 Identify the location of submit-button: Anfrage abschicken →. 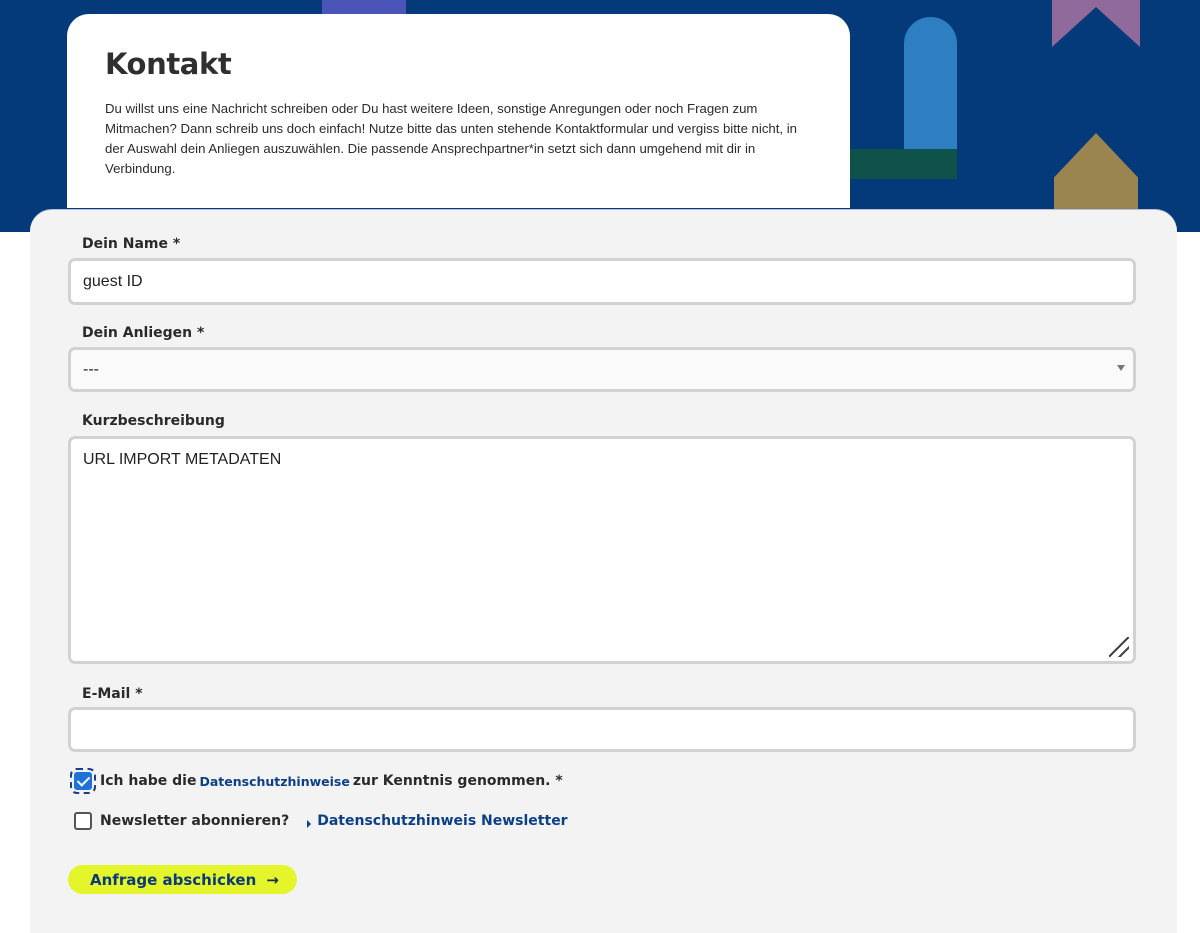
(182, 879).